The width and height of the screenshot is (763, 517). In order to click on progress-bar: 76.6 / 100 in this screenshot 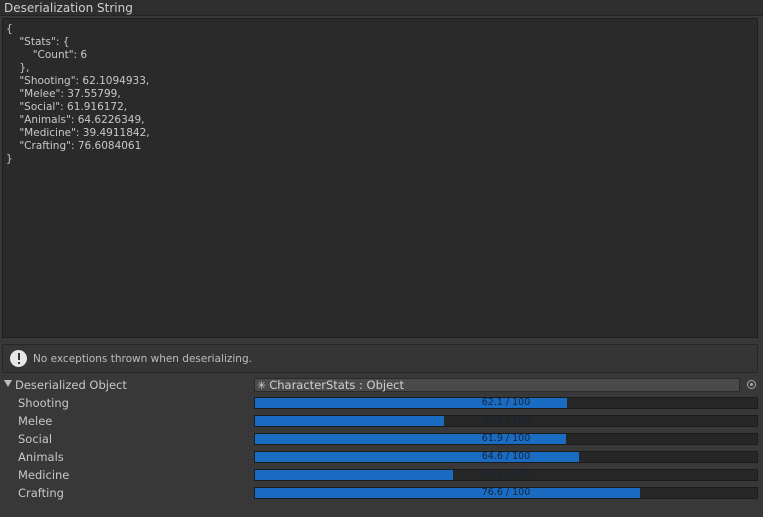, I will do `click(506, 493)`.